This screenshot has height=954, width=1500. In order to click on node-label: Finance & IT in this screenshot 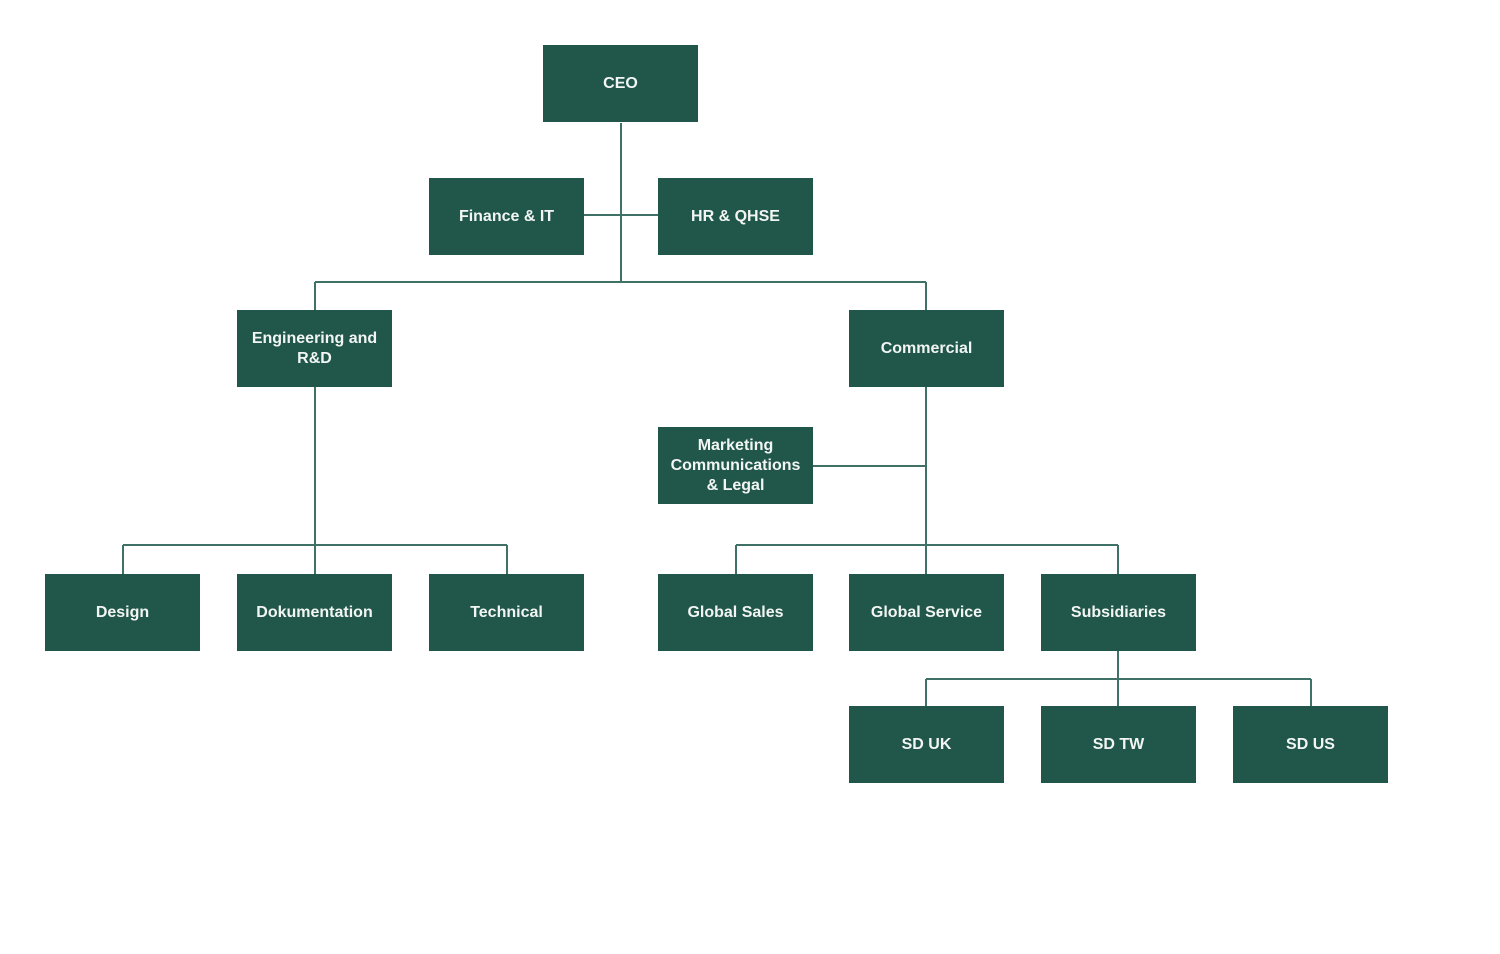, I will do `click(506, 216)`.